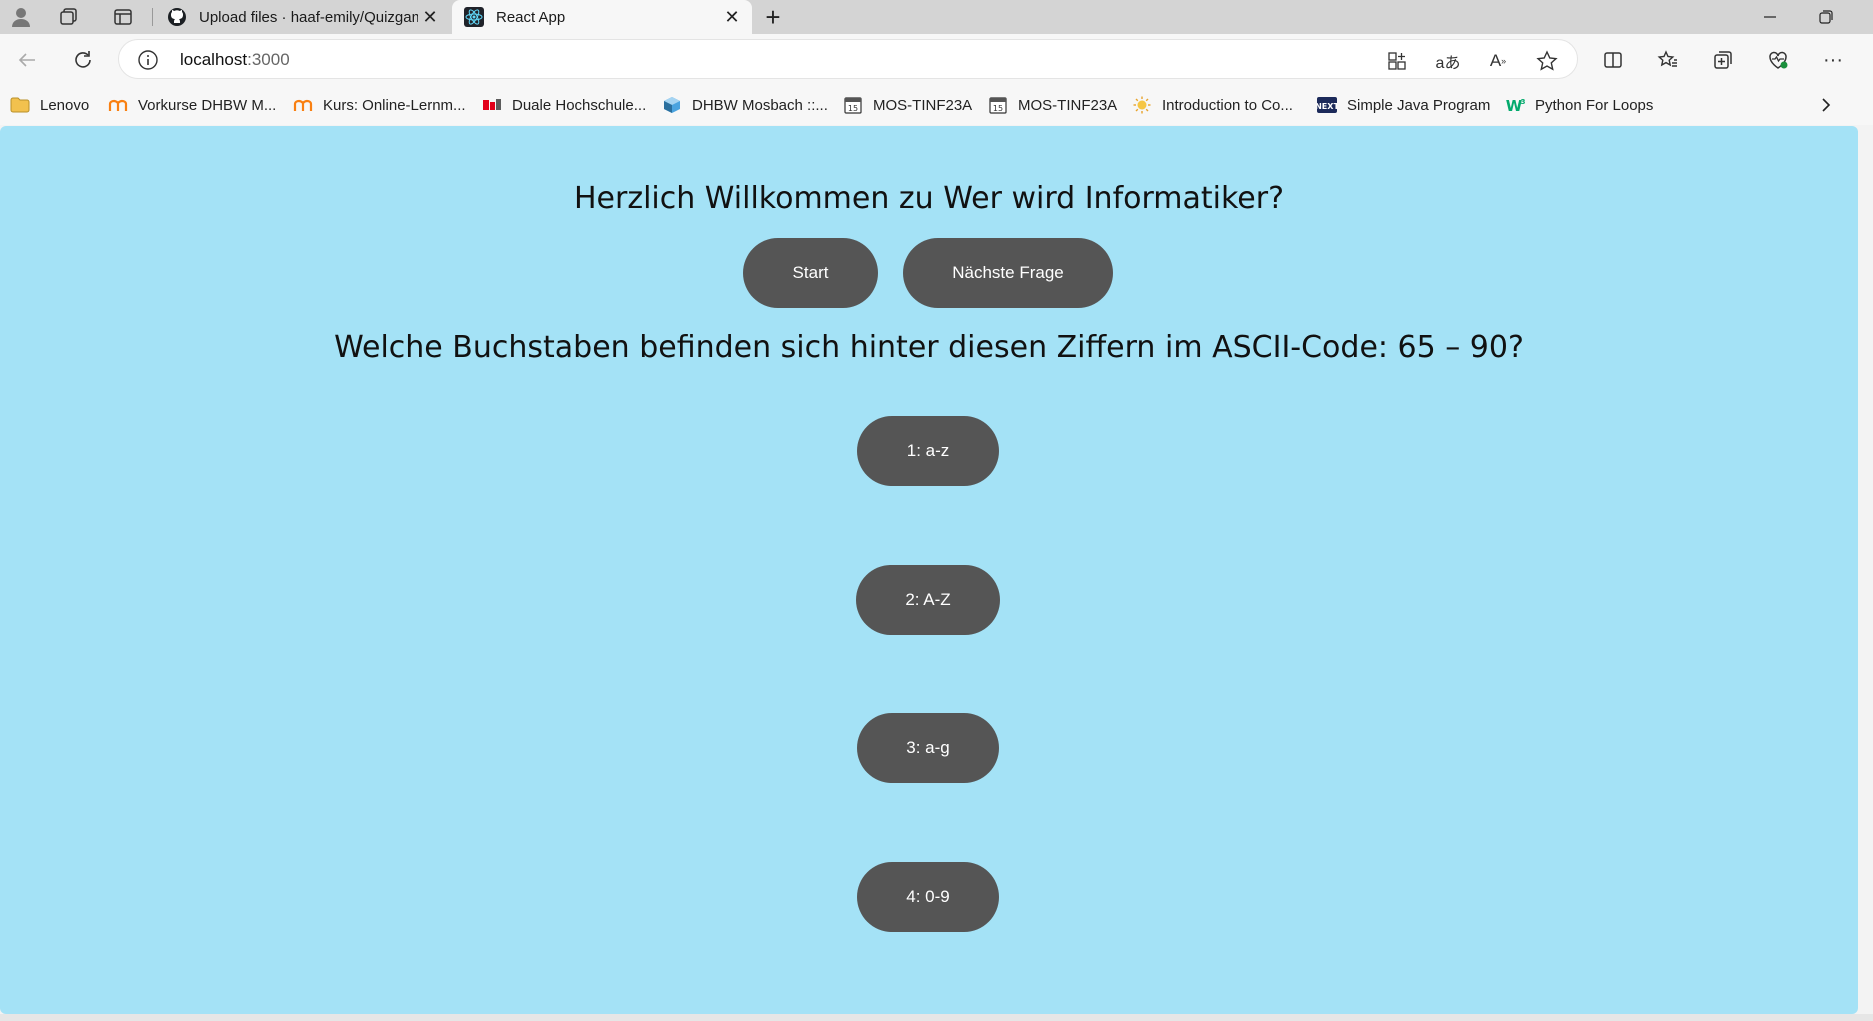  Describe the element at coordinates (1419, 105) in the screenshot. I see `bookmark-label: Simple Java Program` at that location.